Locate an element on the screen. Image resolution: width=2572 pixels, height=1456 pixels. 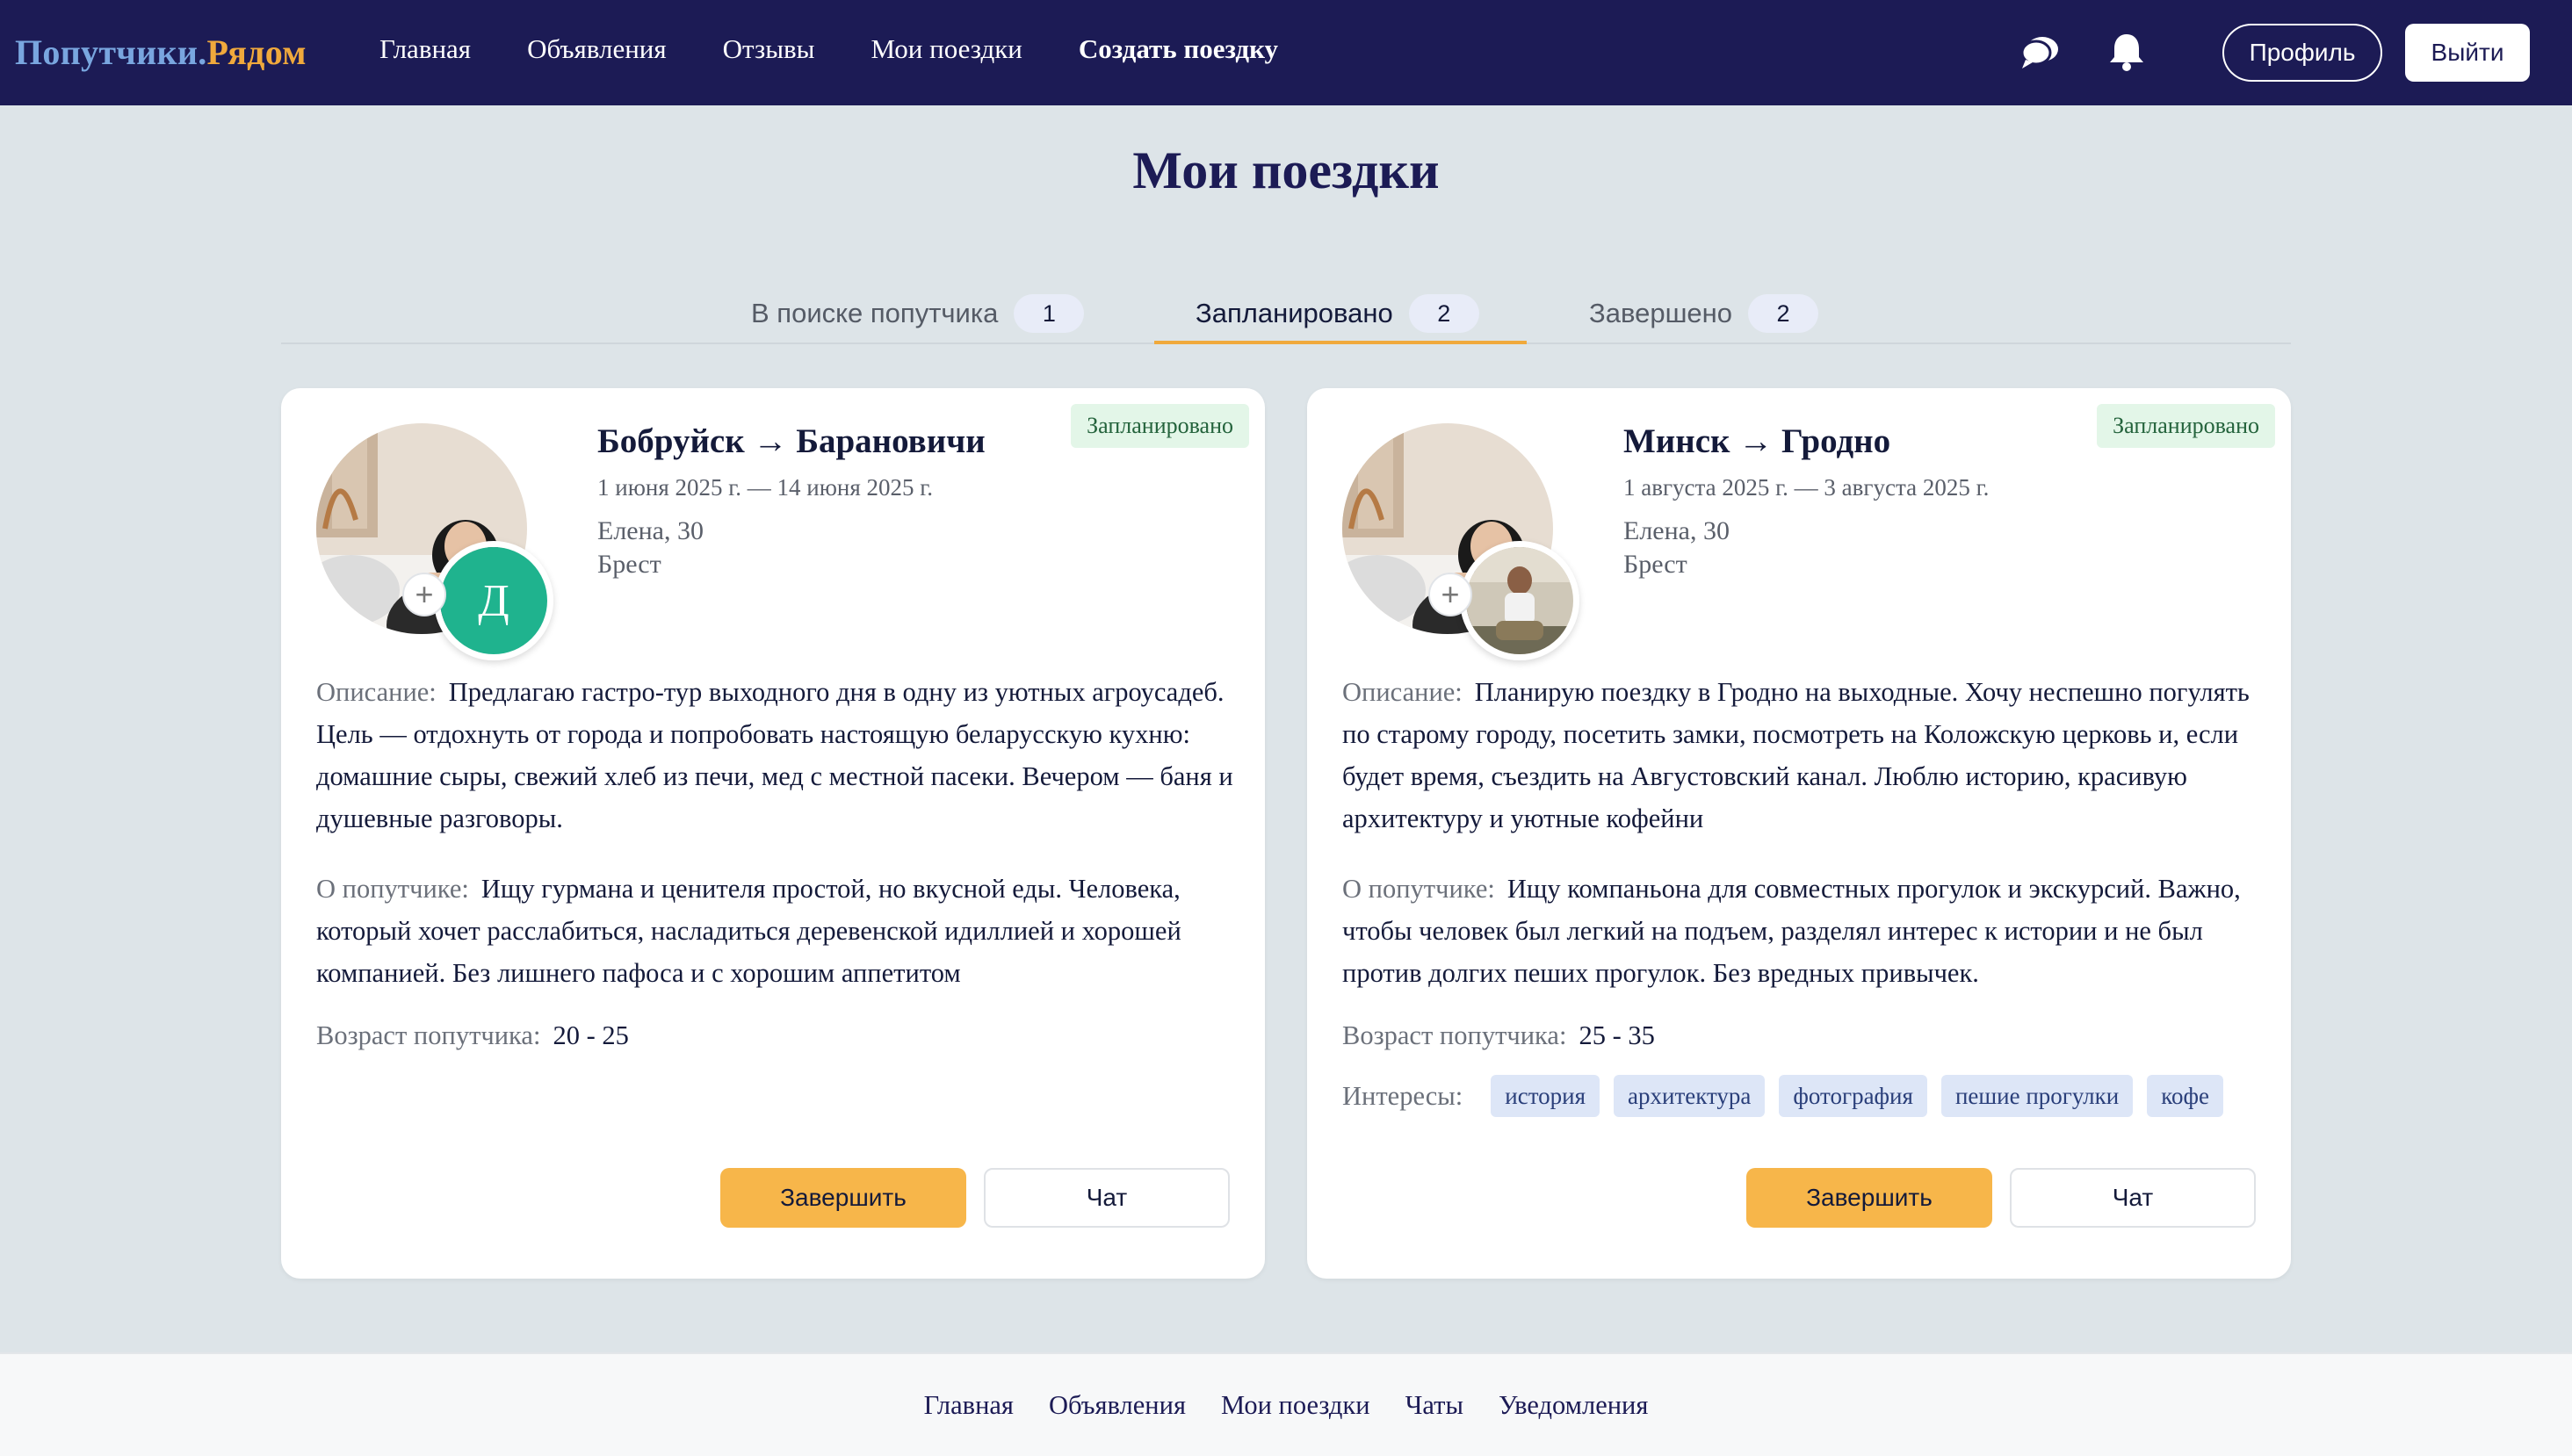
companion-avatar: Д is located at coordinates (494, 600).